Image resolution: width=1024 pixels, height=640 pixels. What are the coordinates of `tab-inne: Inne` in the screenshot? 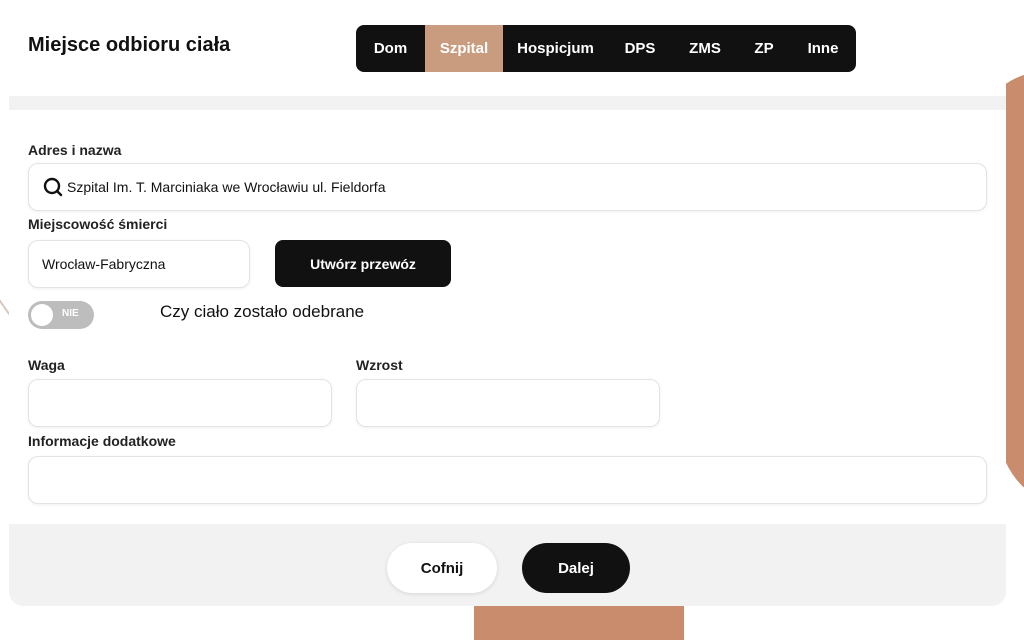 It's located at (823, 48).